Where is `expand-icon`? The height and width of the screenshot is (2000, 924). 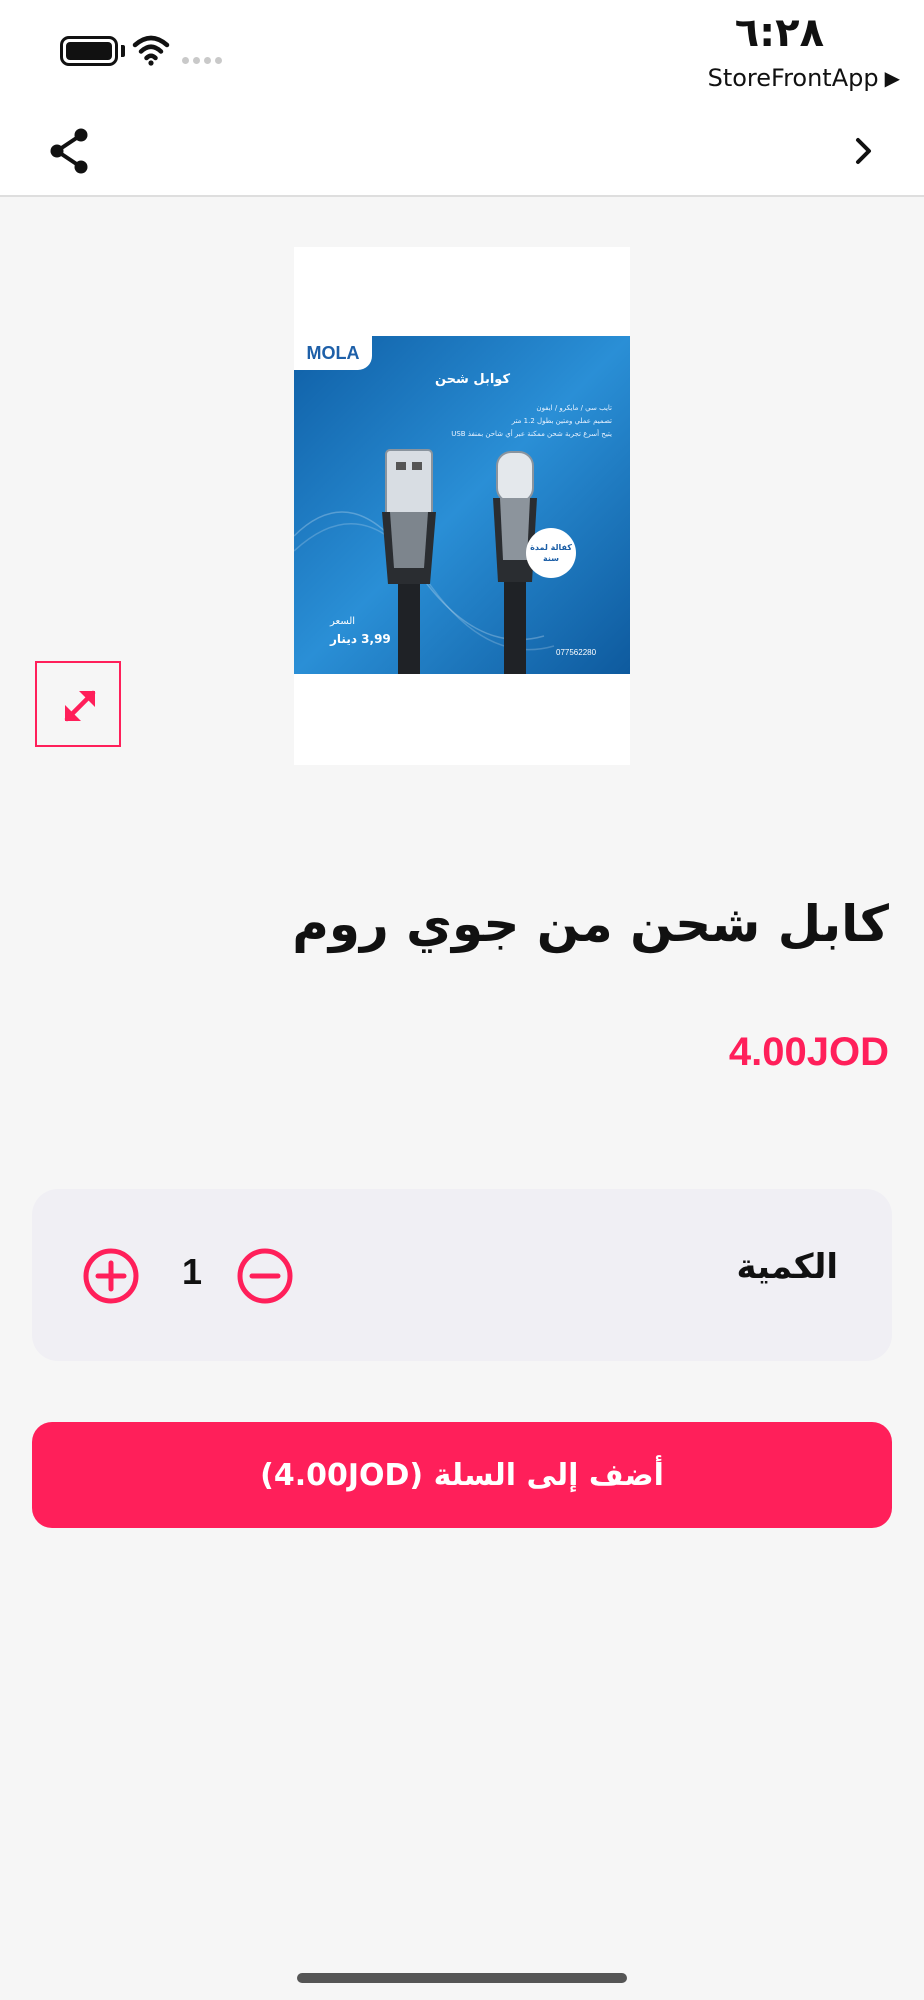 expand-icon is located at coordinates (80, 706).